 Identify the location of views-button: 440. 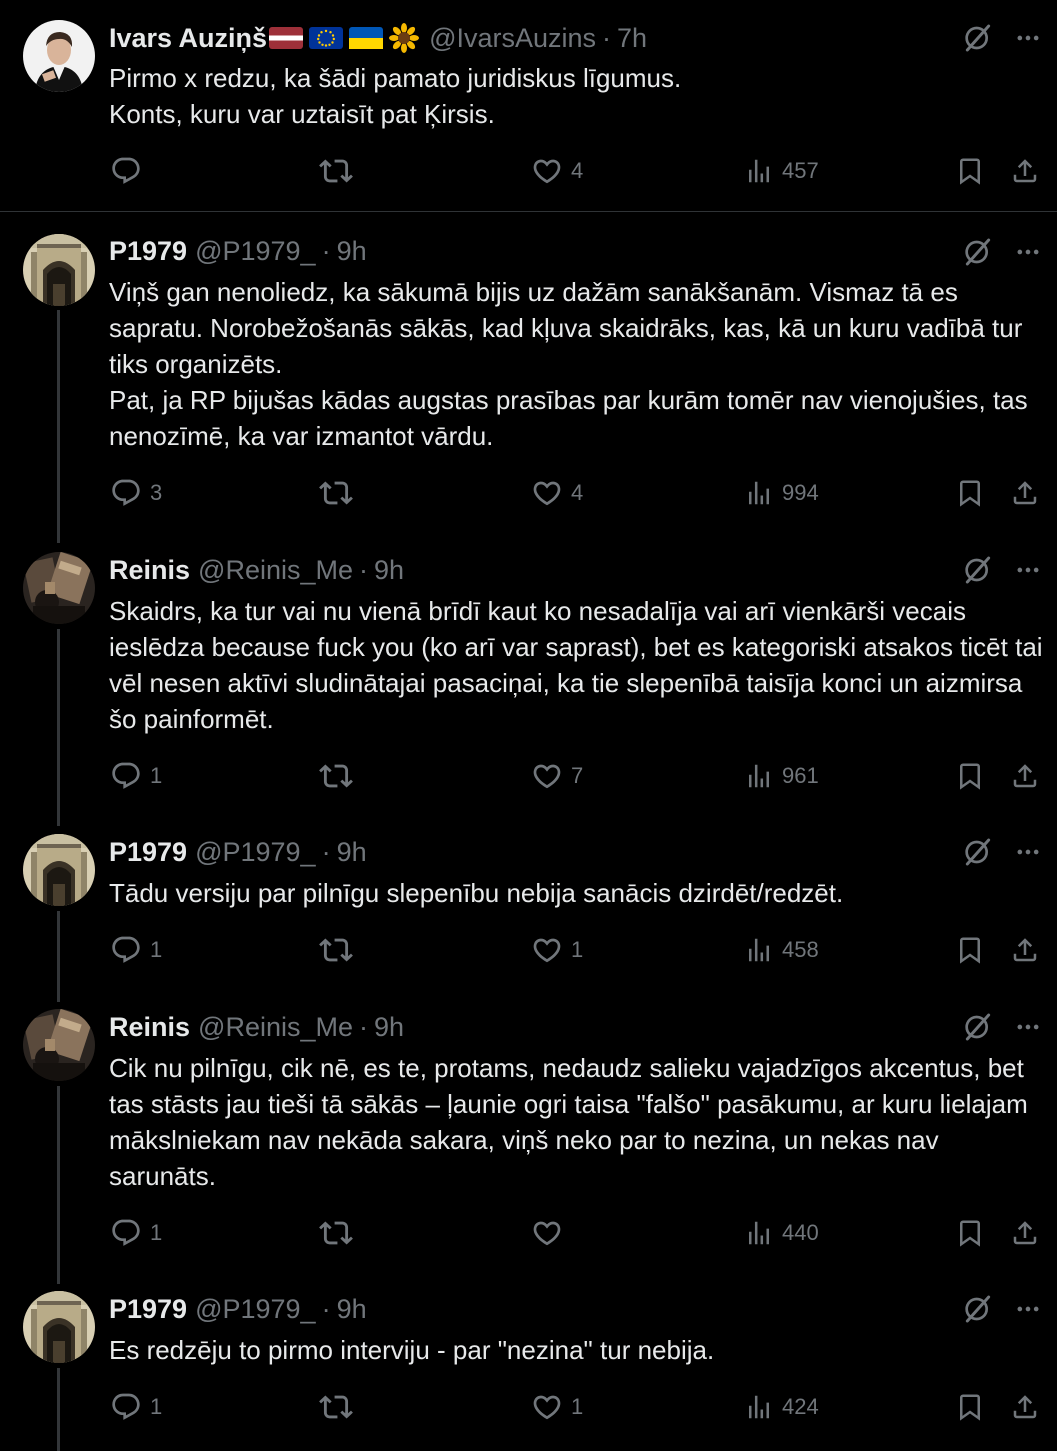
(781, 1233).